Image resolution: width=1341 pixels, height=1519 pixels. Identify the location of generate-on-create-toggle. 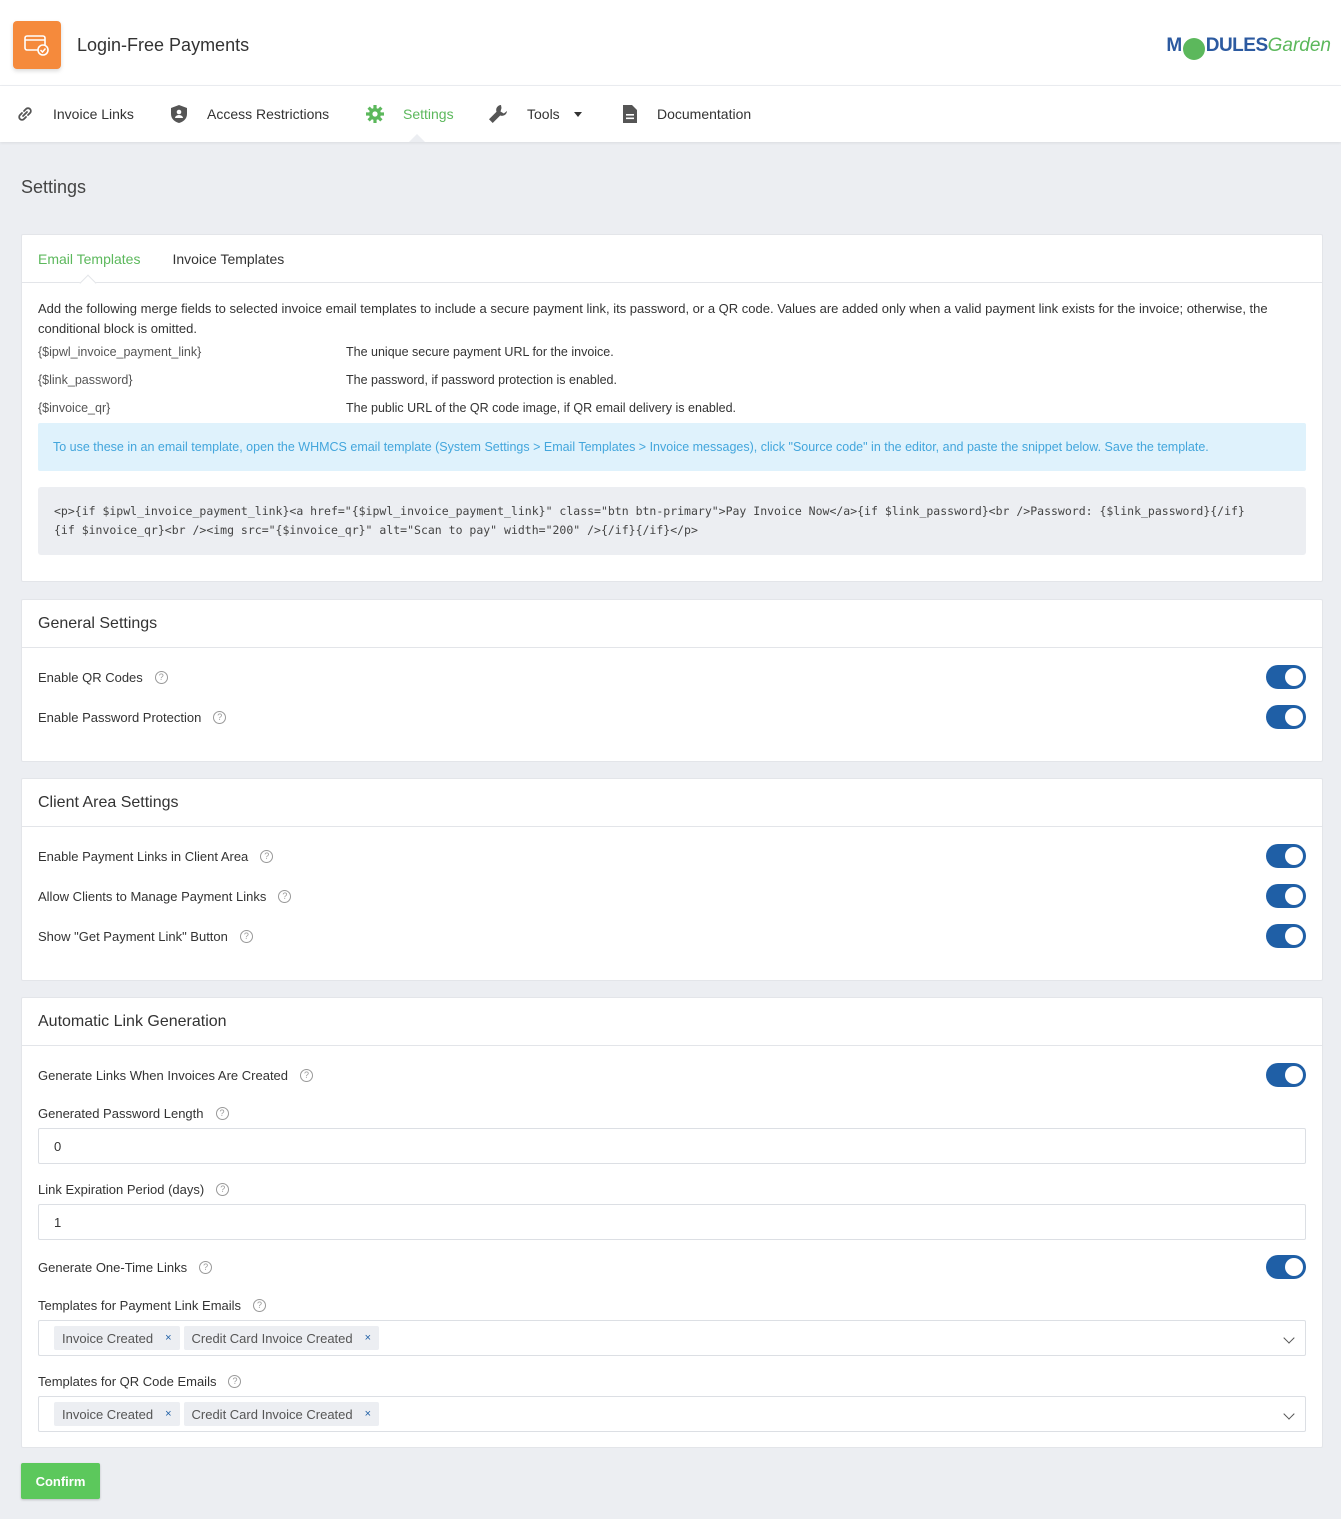
(1286, 1075).